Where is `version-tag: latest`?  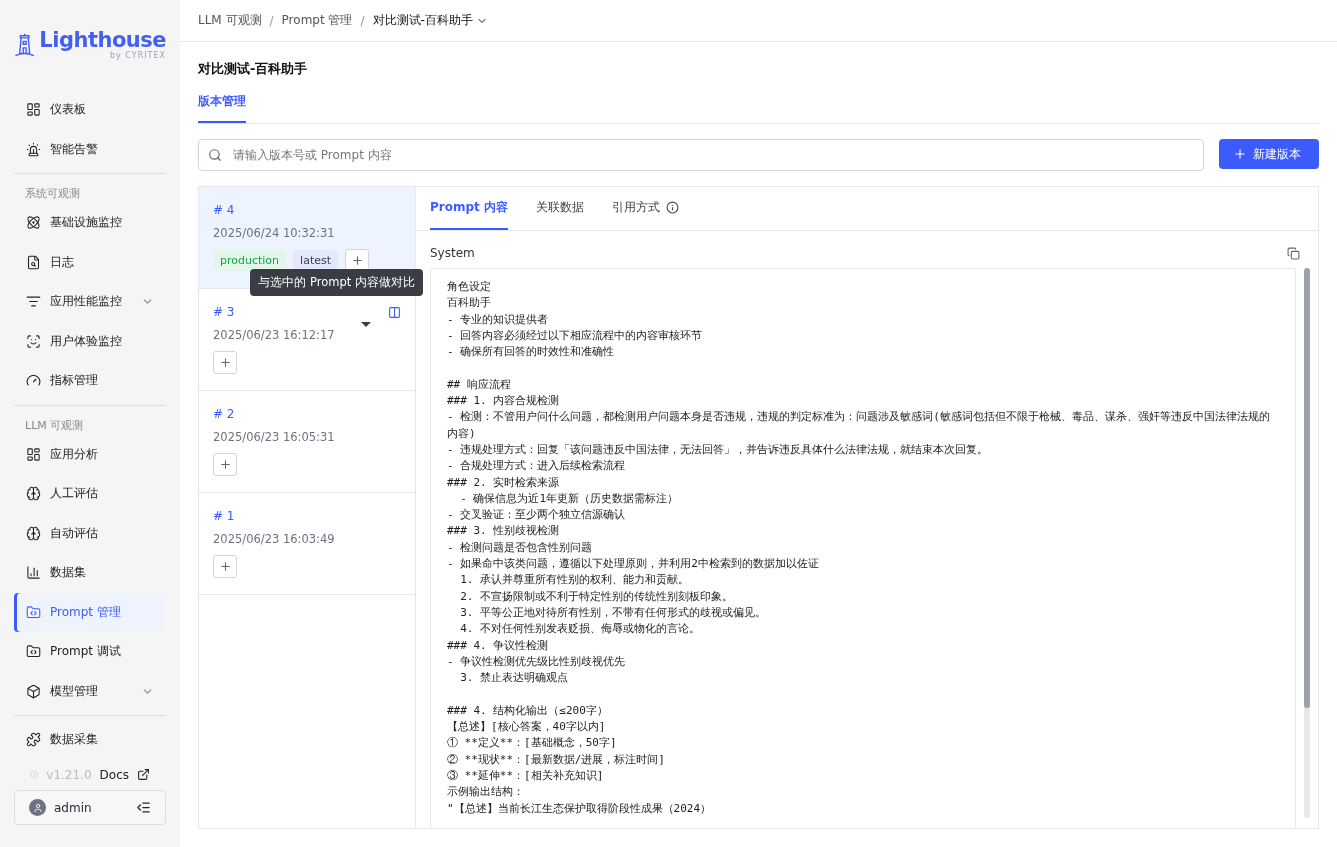
version-tag: latest is located at coordinates (315, 260).